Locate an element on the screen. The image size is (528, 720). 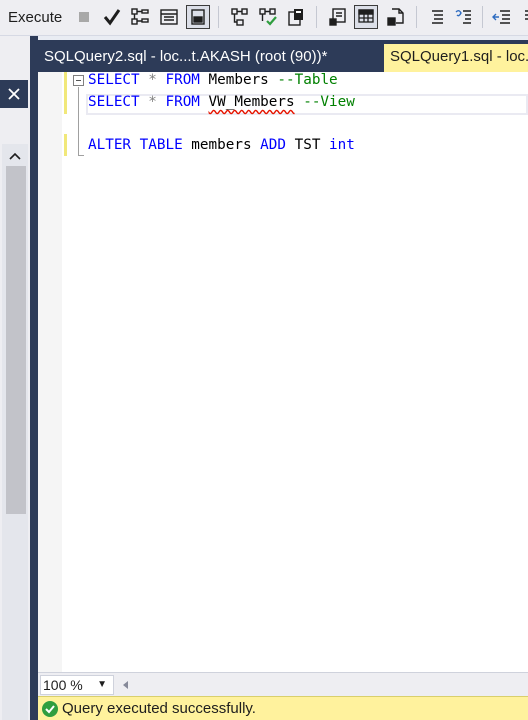
intellisense-icon is located at coordinates (198, 17).